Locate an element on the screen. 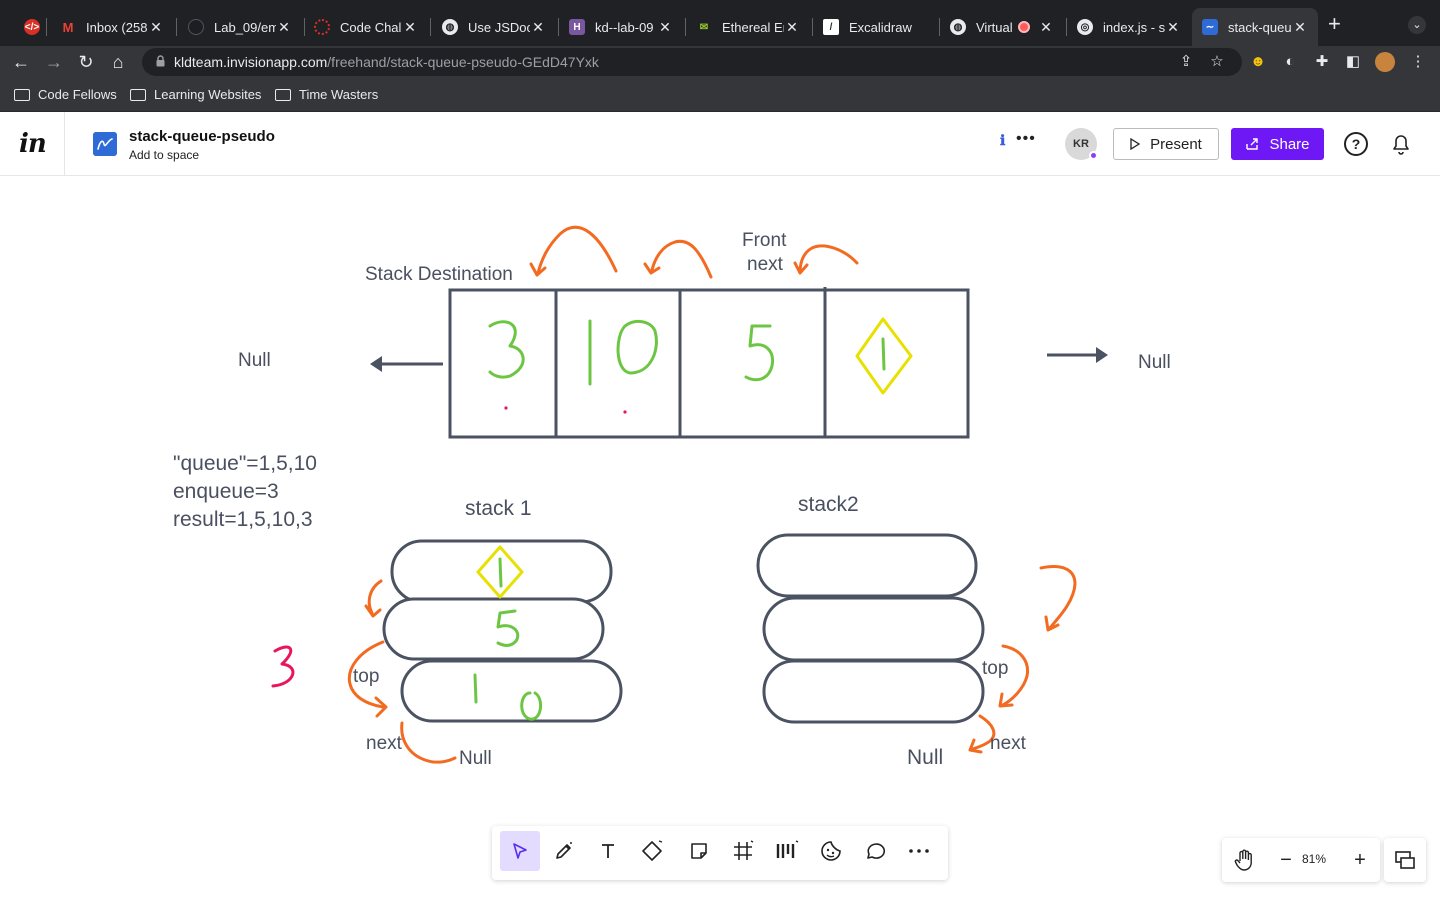 The image size is (1440, 900). queue-cell-3-ink is located at coordinates (506, 349).